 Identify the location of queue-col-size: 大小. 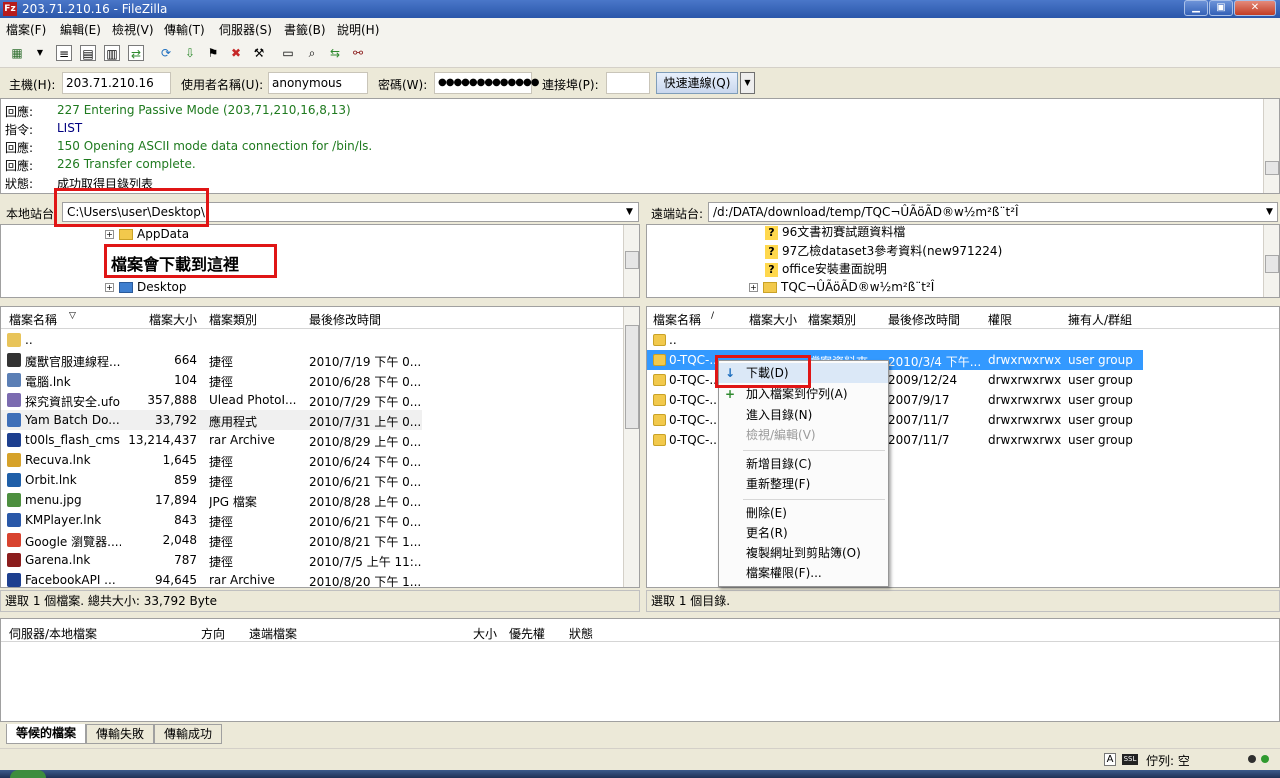
(485, 633).